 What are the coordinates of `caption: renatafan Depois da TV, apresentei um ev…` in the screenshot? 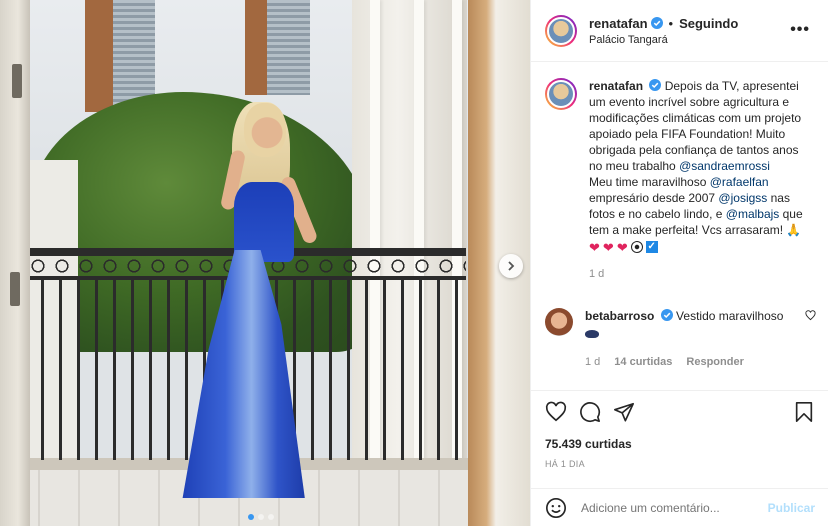 It's located at (680, 180).